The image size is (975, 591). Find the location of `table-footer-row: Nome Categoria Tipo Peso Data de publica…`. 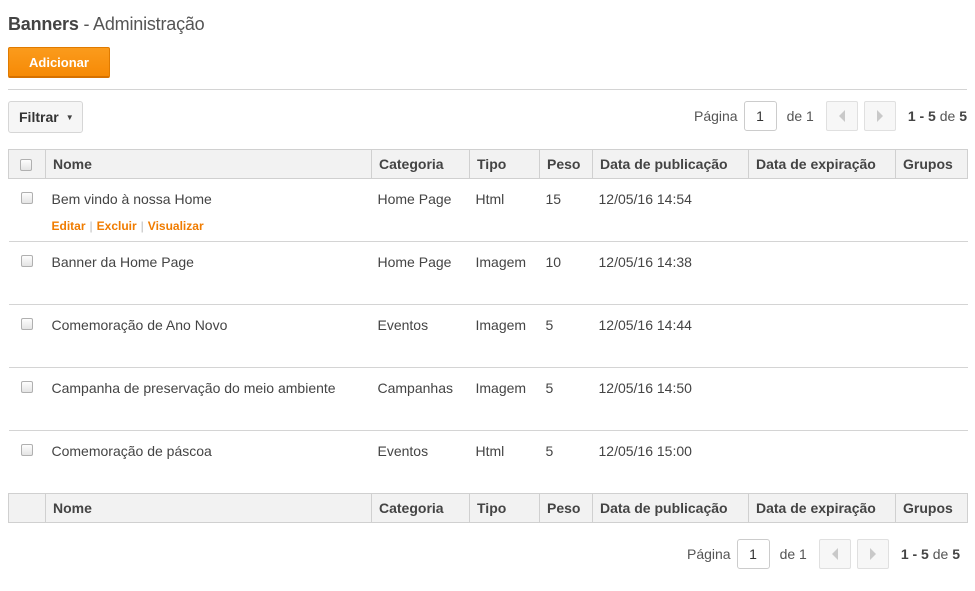

table-footer-row: Nome Categoria Tipo Peso Data de publica… is located at coordinates (488, 508).